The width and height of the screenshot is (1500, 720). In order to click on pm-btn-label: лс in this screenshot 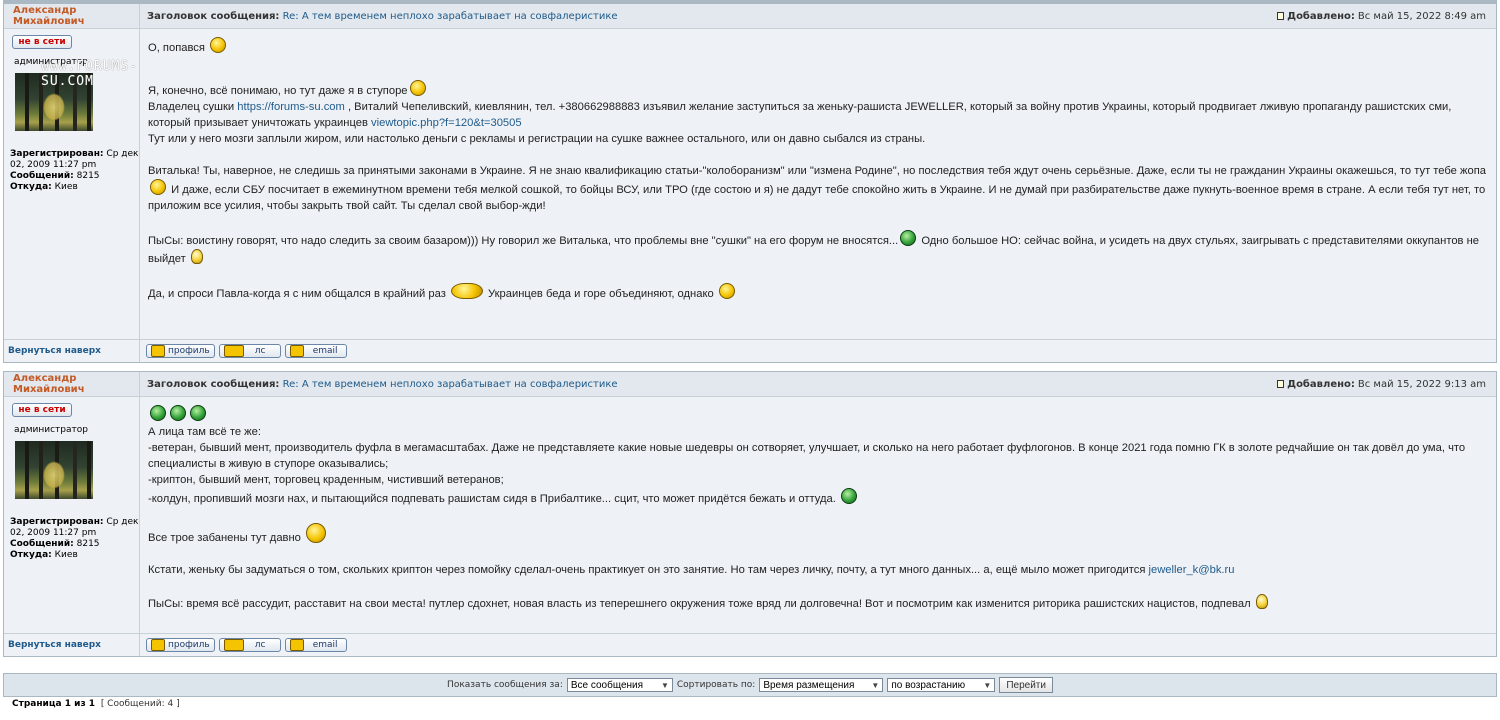, I will do `click(260, 351)`.